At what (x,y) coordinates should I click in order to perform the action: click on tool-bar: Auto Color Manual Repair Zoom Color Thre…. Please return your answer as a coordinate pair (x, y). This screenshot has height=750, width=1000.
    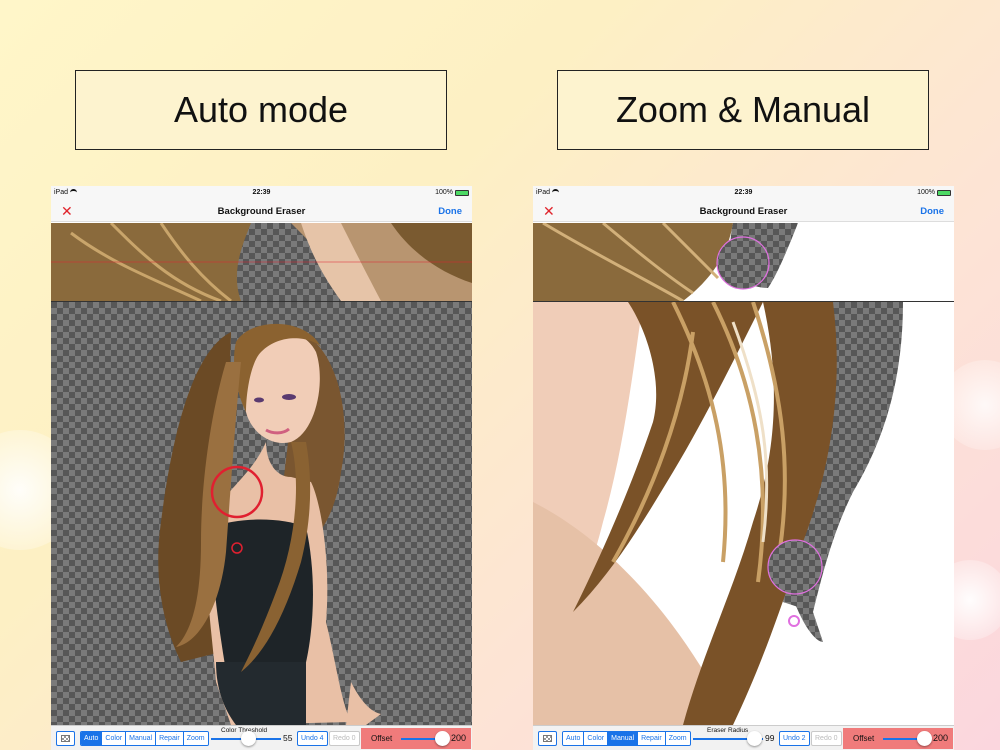
    Looking at the image, I should click on (261, 737).